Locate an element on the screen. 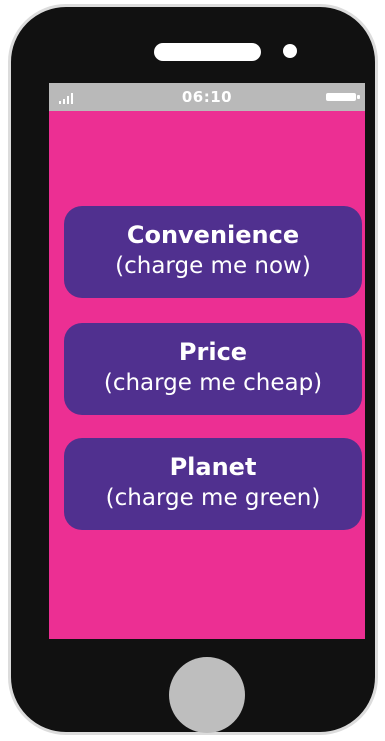  option-subtitle: (charge me now) is located at coordinates (213, 266).